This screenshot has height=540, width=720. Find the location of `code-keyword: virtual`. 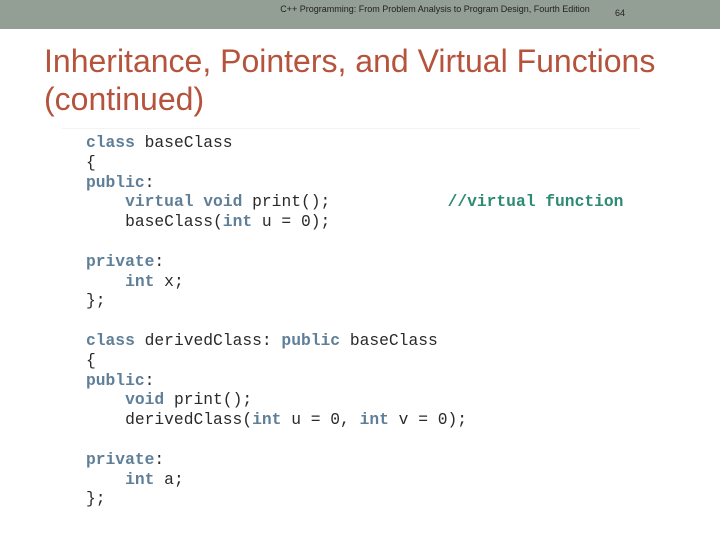

code-keyword: virtual is located at coordinates (159, 202).